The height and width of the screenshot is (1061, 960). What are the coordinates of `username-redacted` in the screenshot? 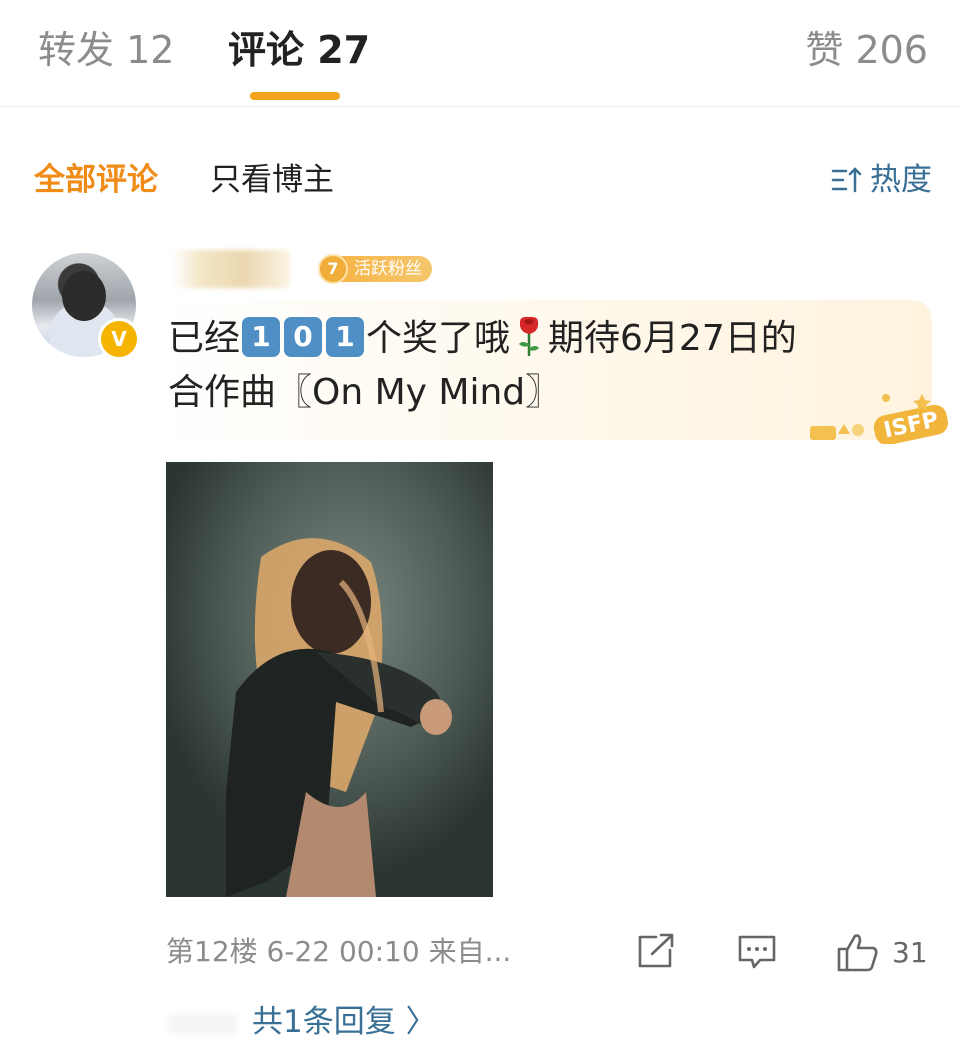 It's located at (231, 269).